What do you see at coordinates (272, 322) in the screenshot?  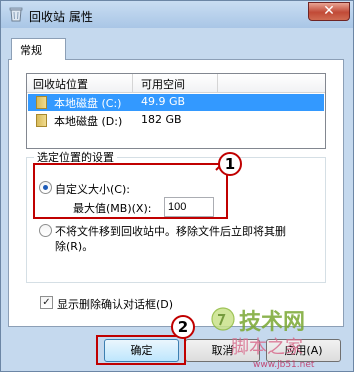 I see `watermark-line1: 技术网` at bounding box center [272, 322].